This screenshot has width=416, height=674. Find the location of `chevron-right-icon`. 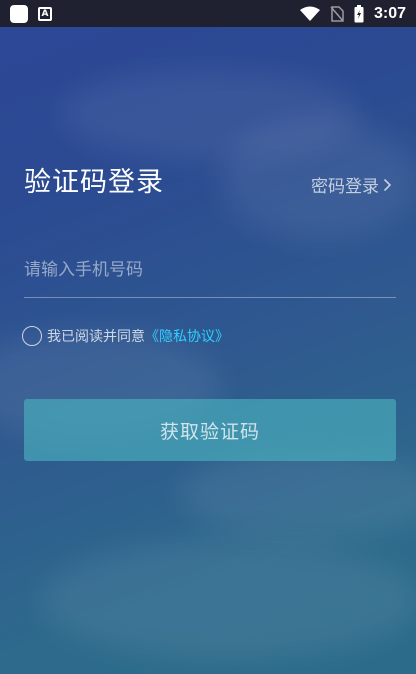

chevron-right-icon is located at coordinates (387, 184).